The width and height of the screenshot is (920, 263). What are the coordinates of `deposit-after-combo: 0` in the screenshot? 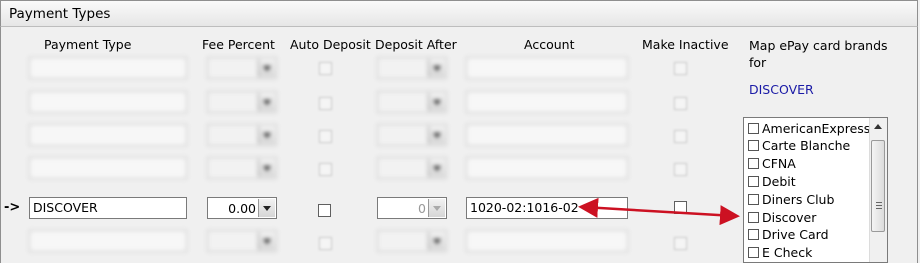 It's located at (412, 208).